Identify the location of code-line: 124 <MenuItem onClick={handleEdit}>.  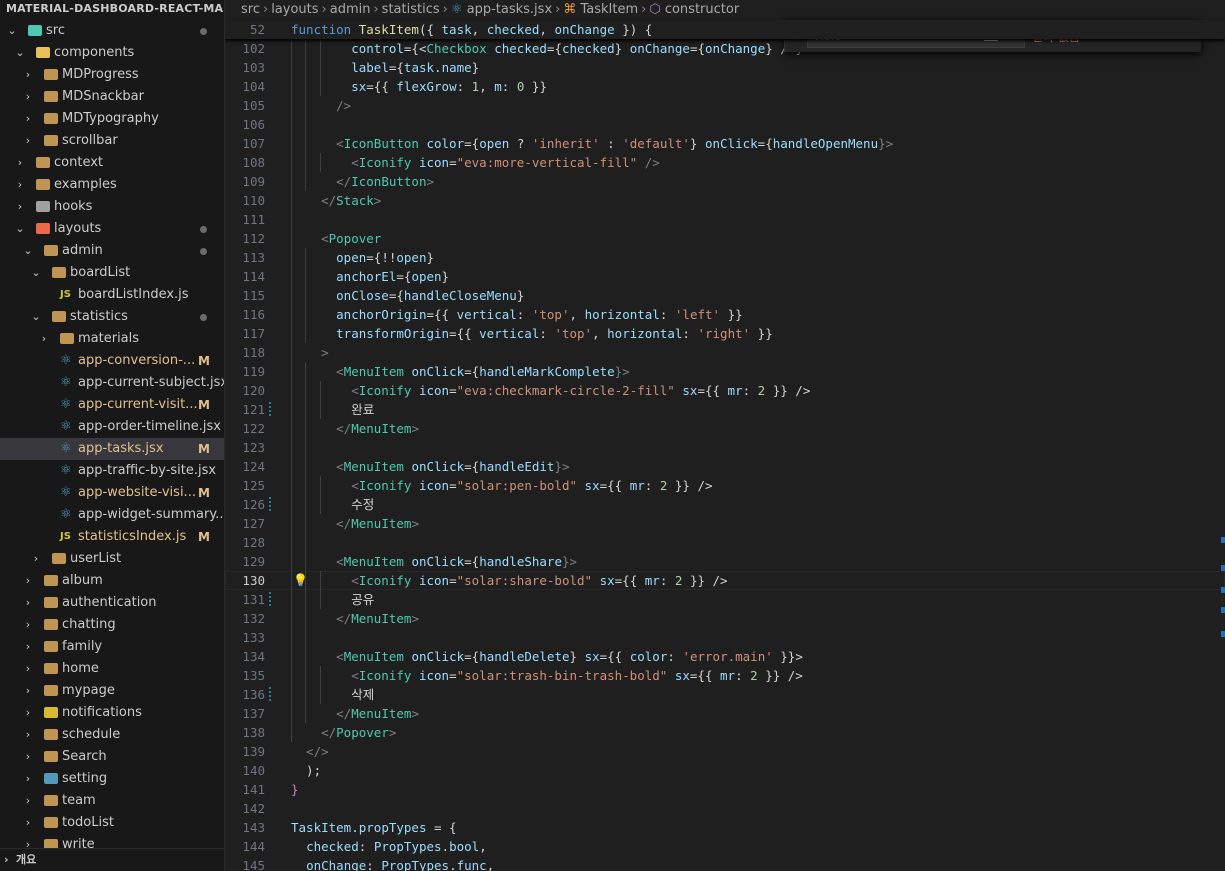
(725, 466).